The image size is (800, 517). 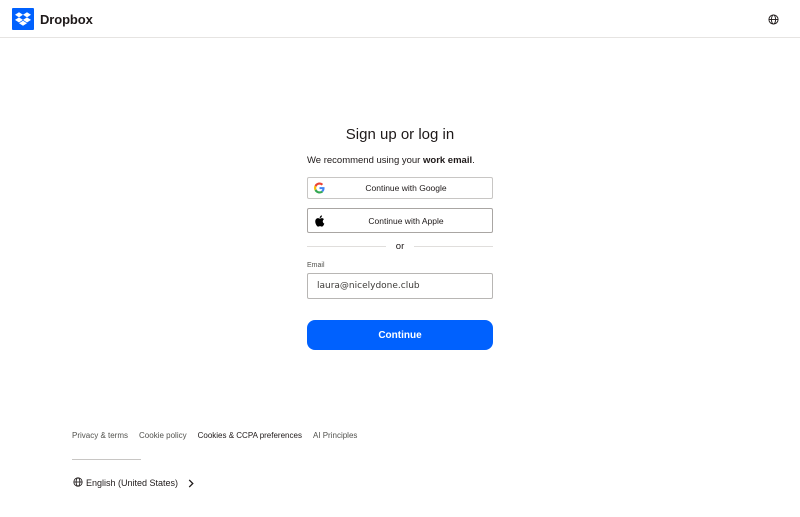 What do you see at coordinates (163, 435) in the screenshot?
I see `footer-link-cookie-policy: Cookie policy` at bounding box center [163, 435].